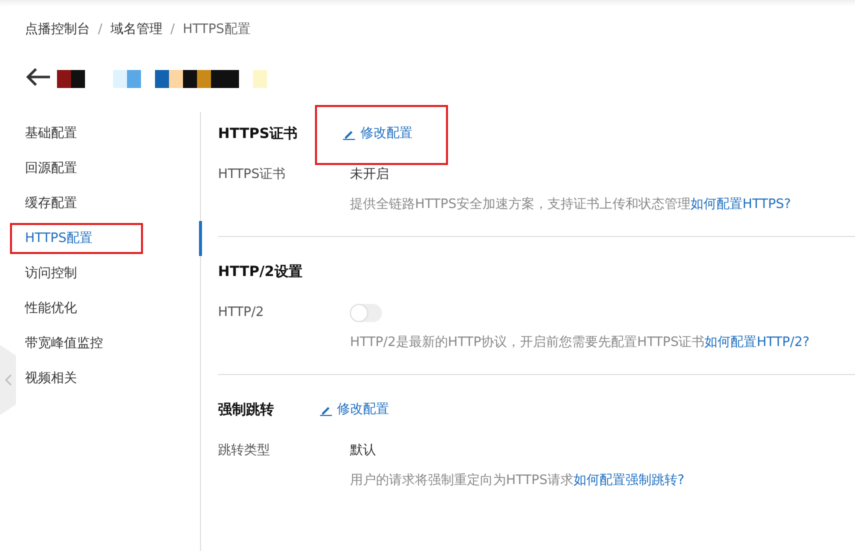  What do you see at coordinates (740, 204) in the screenshot?
I see `help-link: 如何配置HTTPS?` at bounding box center [740, 204].